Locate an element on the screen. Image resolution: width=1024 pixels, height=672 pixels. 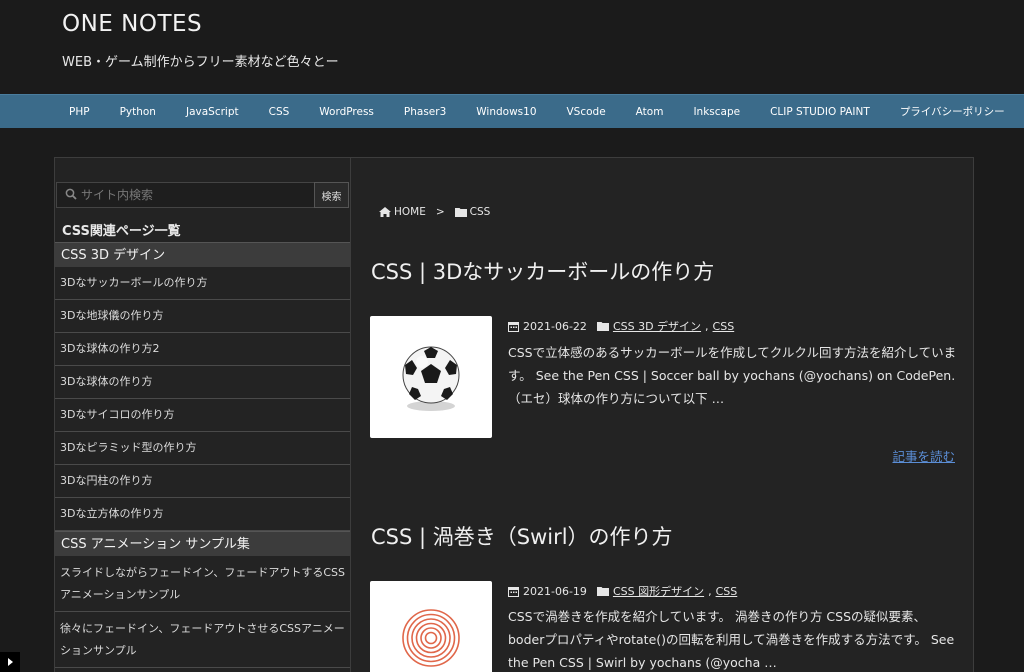
sidebar-link: 3Dなサイコロの作り方 is located at coordinates (202, 415).